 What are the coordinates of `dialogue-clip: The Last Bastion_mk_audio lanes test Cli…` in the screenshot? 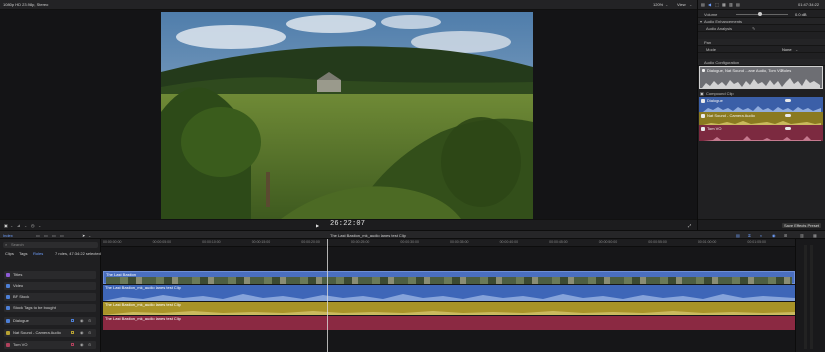 It's located at (449, 293).